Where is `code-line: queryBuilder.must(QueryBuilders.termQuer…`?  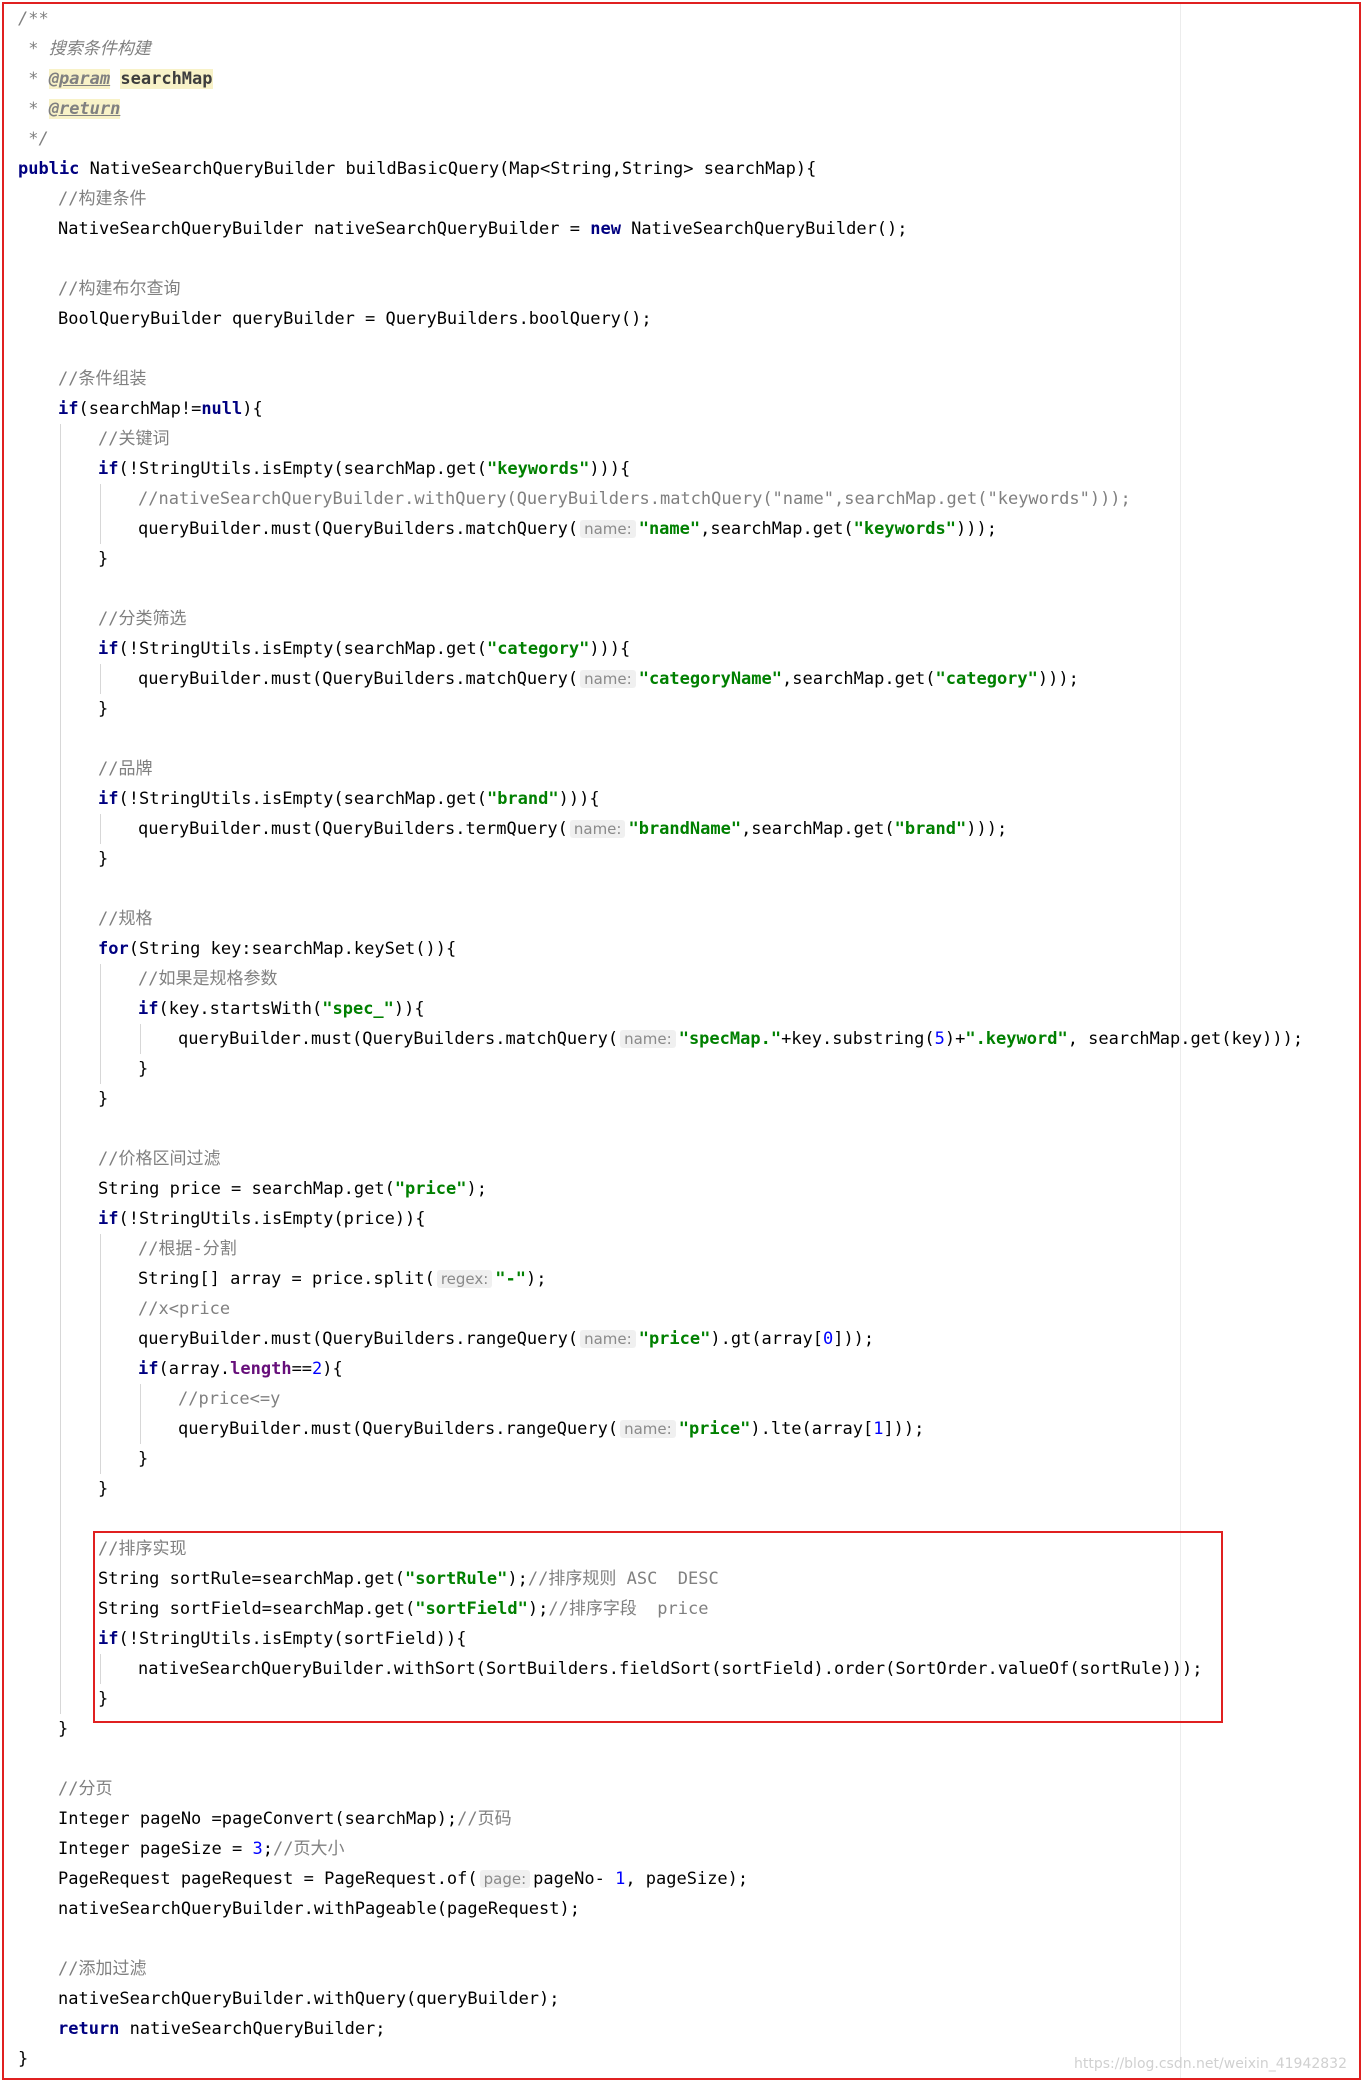
code-line: queryBuilder.must(QueryBuilders.termQuer… is located at coordinates (660, 829).